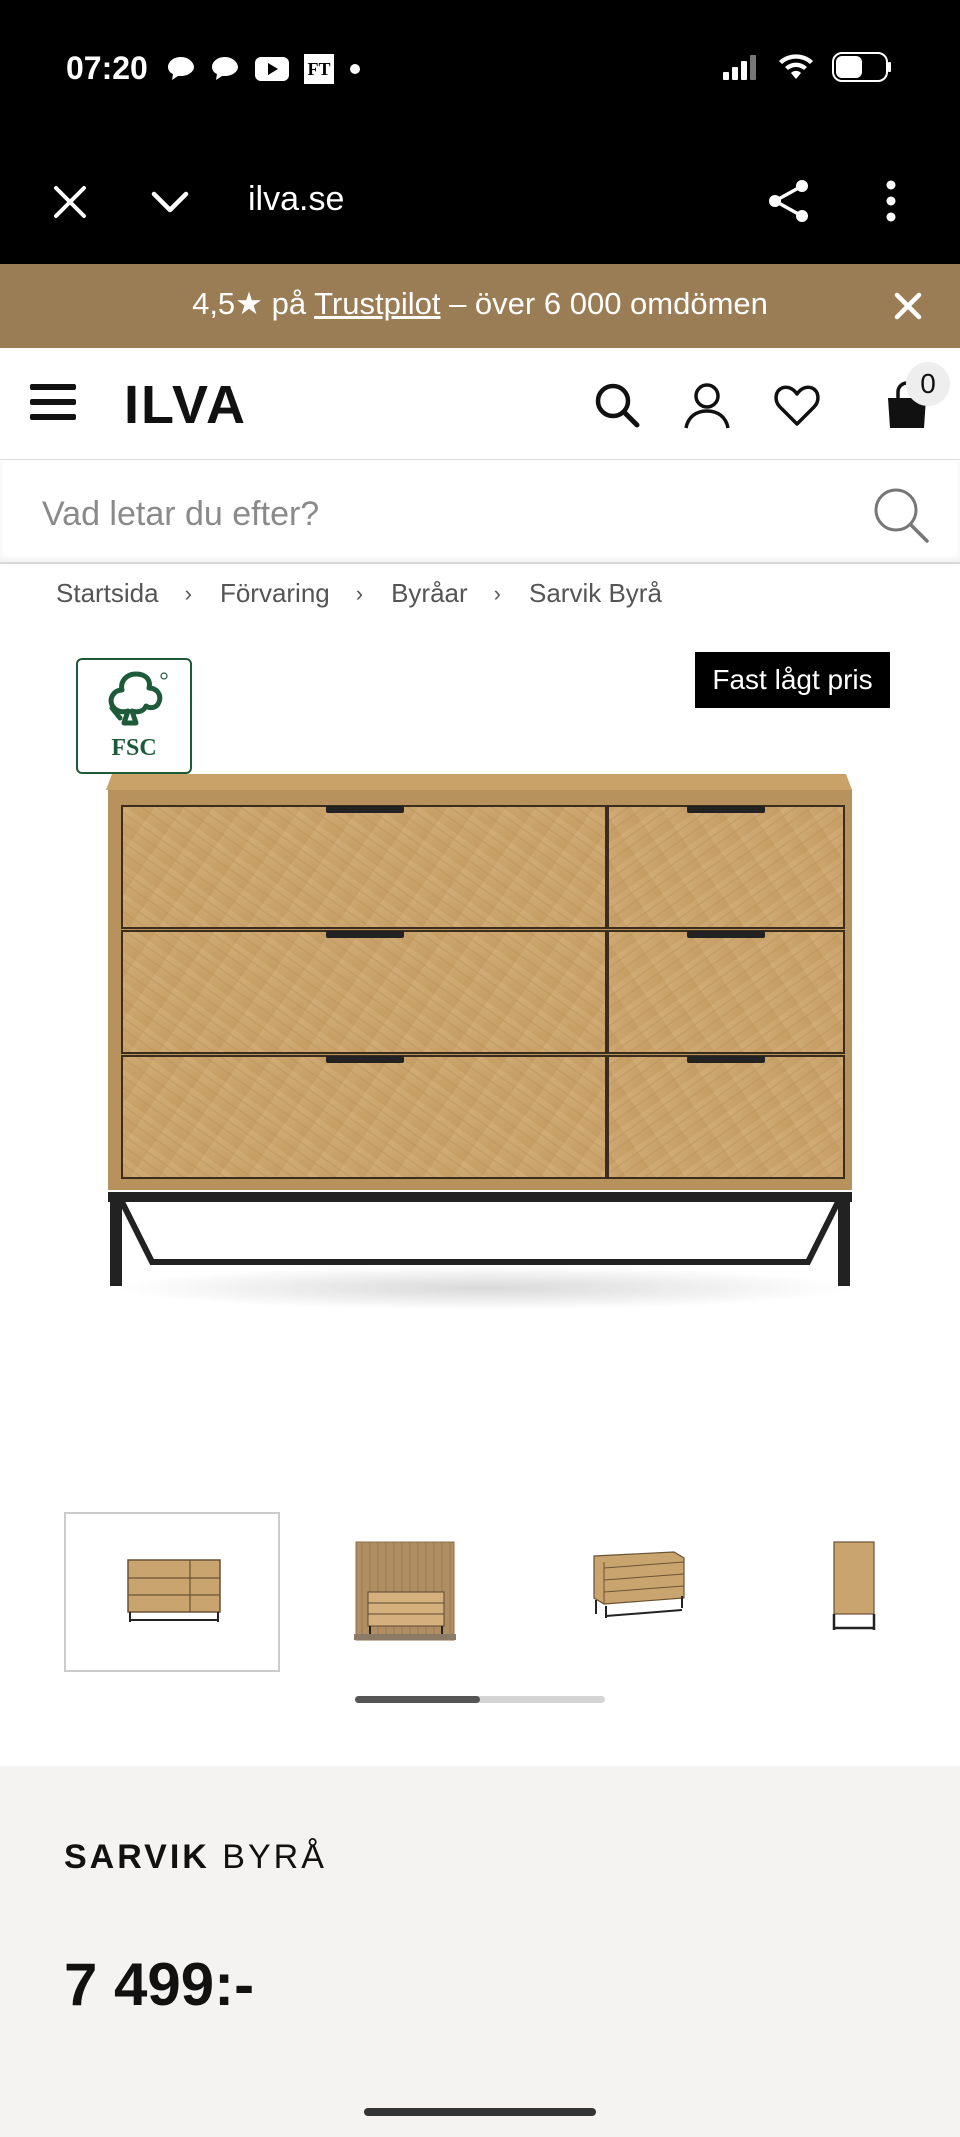  Describe the element at coordinates (70, 202) in the screenshot. I see `close-icon` at that location.